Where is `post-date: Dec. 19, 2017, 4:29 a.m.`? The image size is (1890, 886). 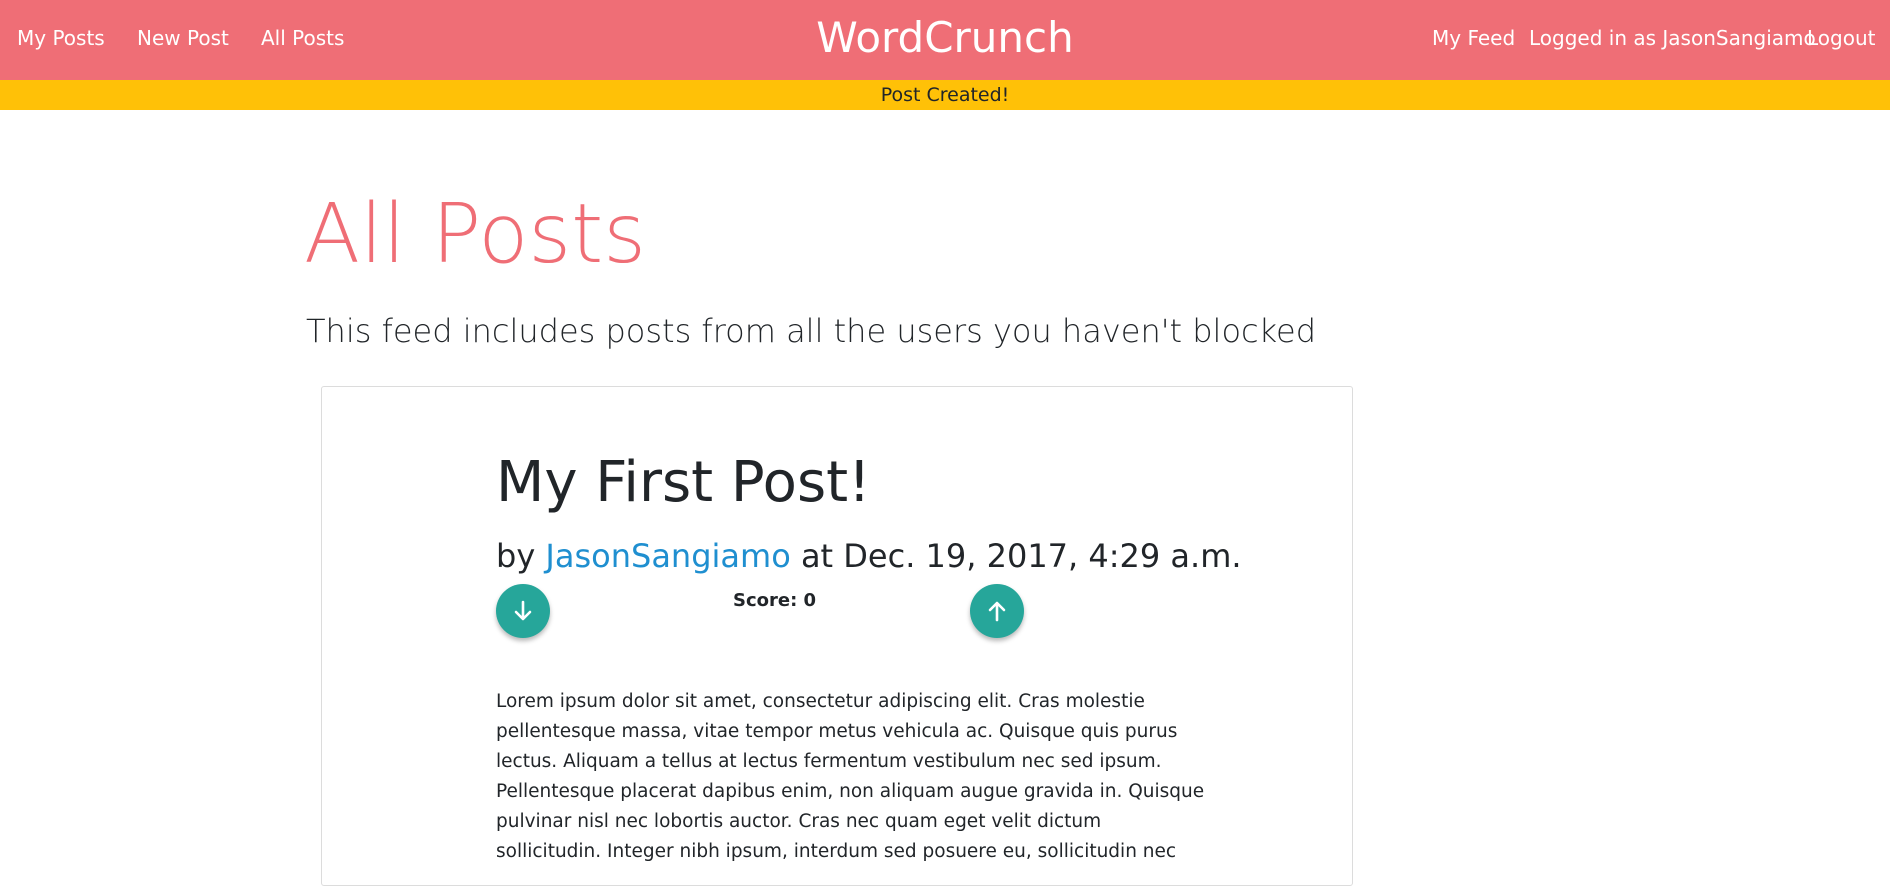 post-date: Dec. 19, 2017, 4:29 a.m. is located at coordinates (1042, 556).